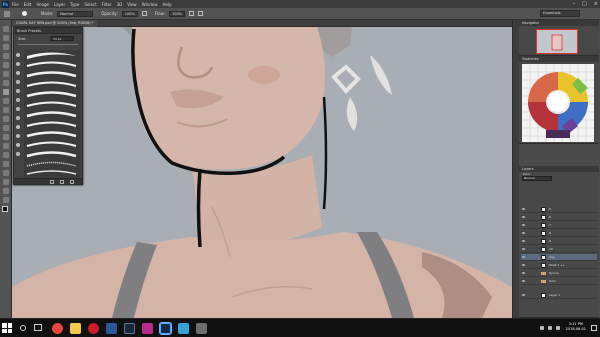 Image resolution: width=600 pixels, height=337 pixels. What do you see at coordinates (559, 249) in the screenshot?
I see `layer-row: 10` at bounding box center [559, 249].